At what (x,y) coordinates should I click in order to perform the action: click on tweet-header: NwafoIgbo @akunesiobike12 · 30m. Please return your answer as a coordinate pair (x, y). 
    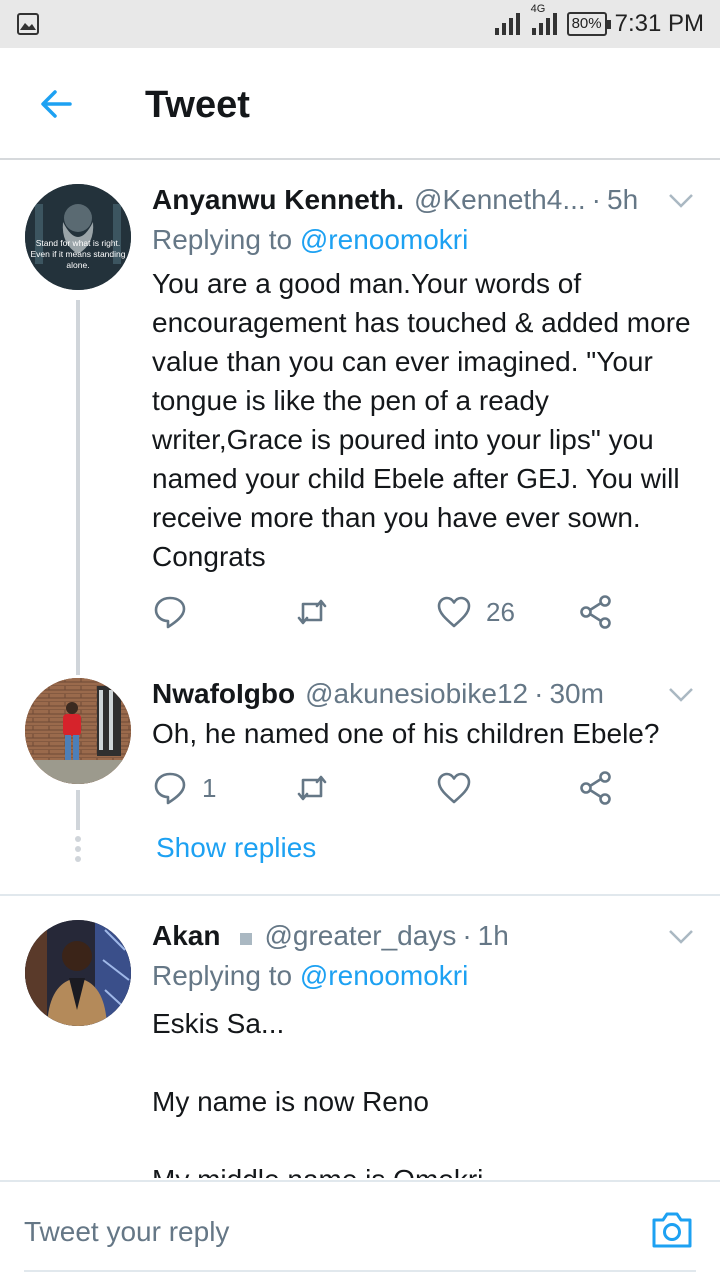
    Looking at the image, I should click on (426, 694).